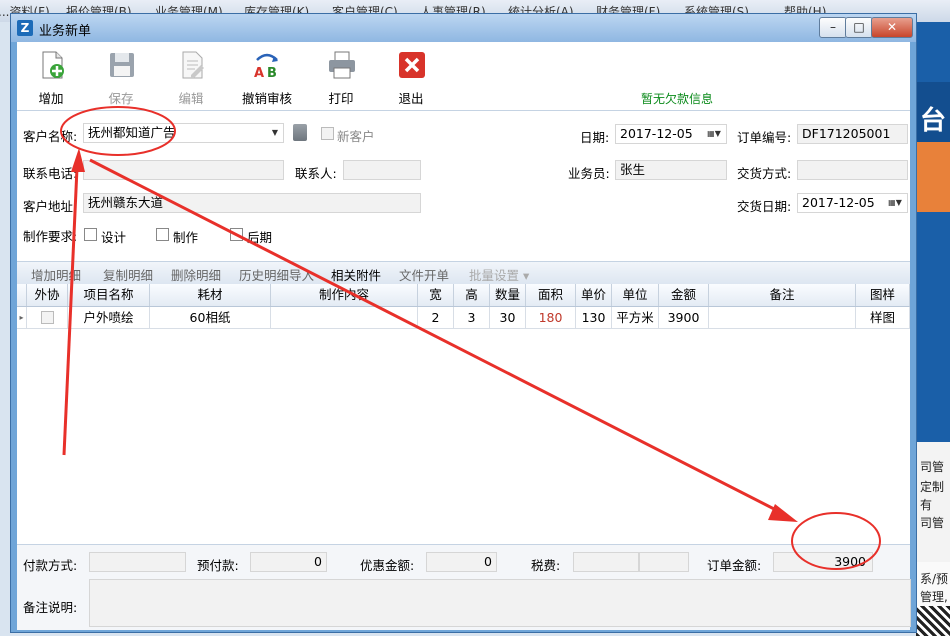 The height and width of the screenshot is (636, 950). I want to click on arrowhead-icon, so click(78, 160).